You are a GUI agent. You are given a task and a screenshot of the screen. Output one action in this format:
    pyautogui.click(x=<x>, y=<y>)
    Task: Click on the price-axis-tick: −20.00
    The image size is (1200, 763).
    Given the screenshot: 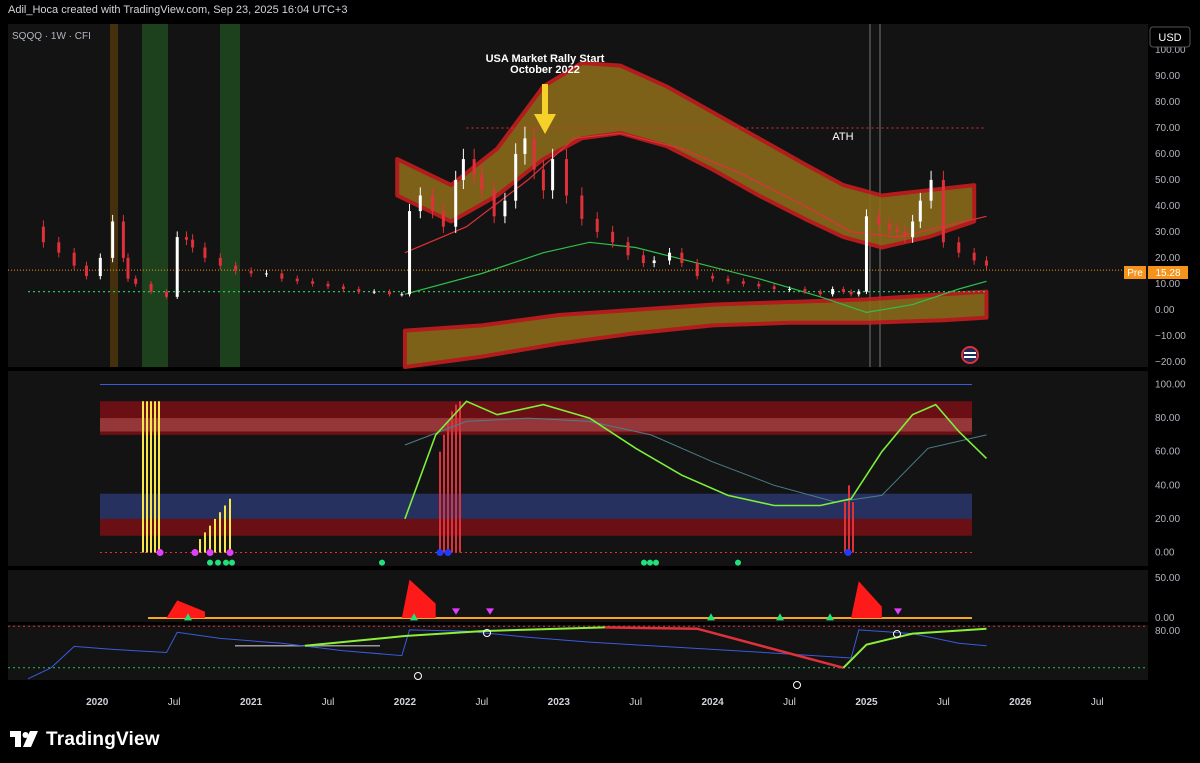 What is the action you would take?
    pyautogui.click(x=1170, y=362)
    